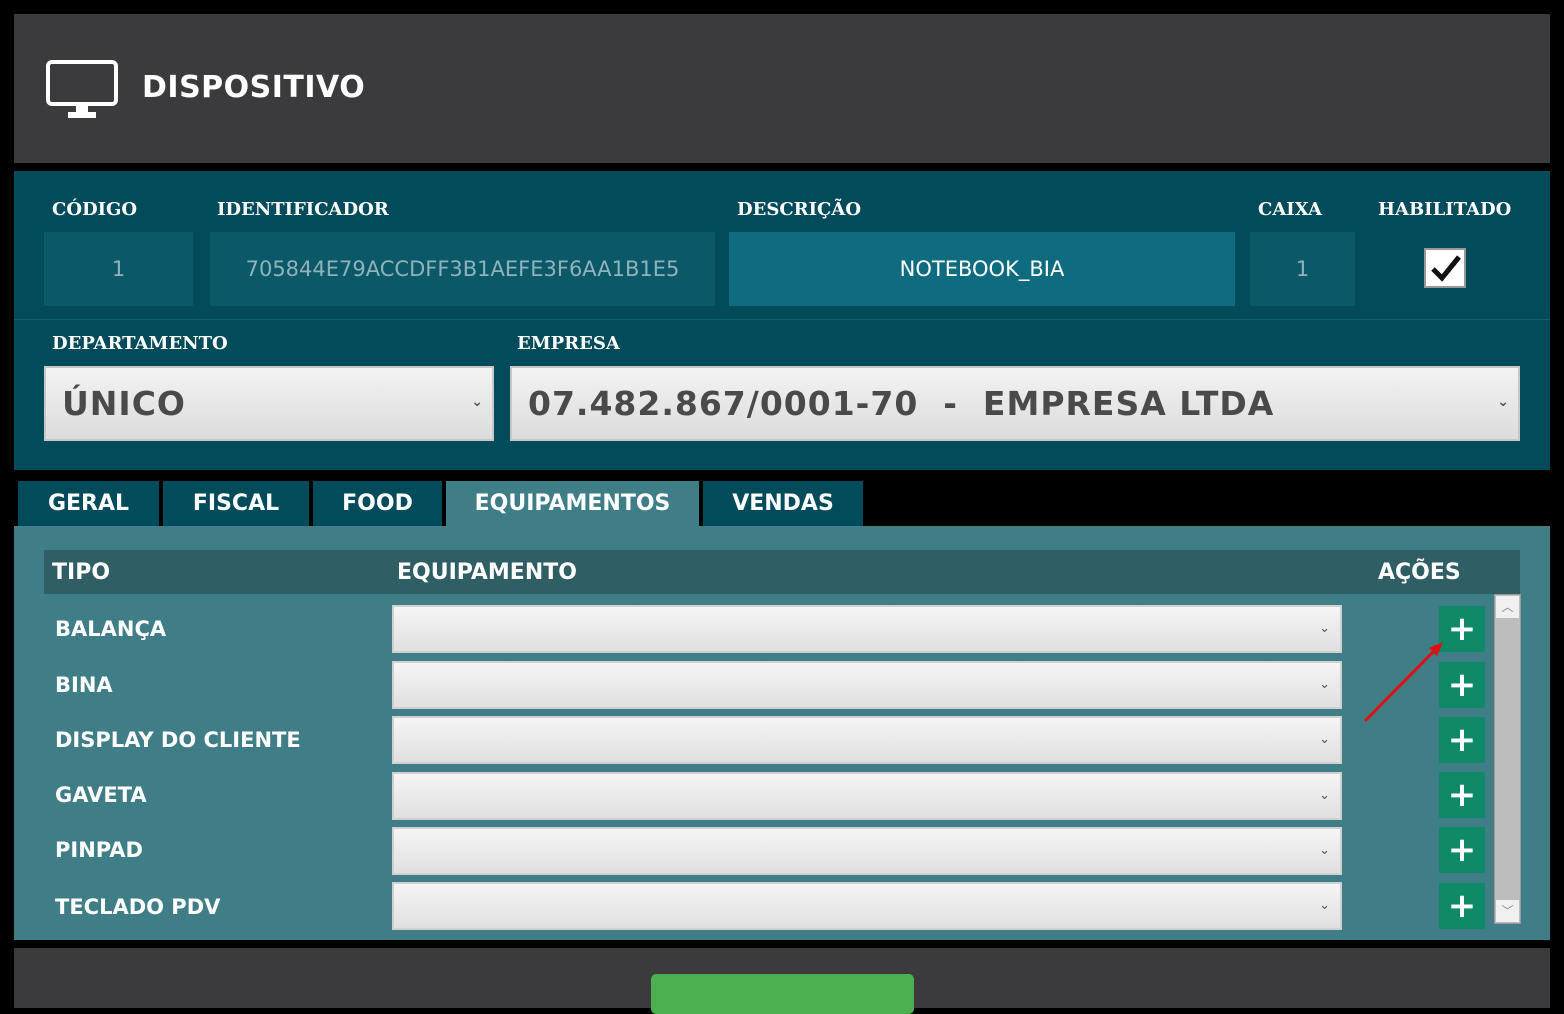  I want to click on identificador-label: IDENTIFICADOR, so click(303, 209).